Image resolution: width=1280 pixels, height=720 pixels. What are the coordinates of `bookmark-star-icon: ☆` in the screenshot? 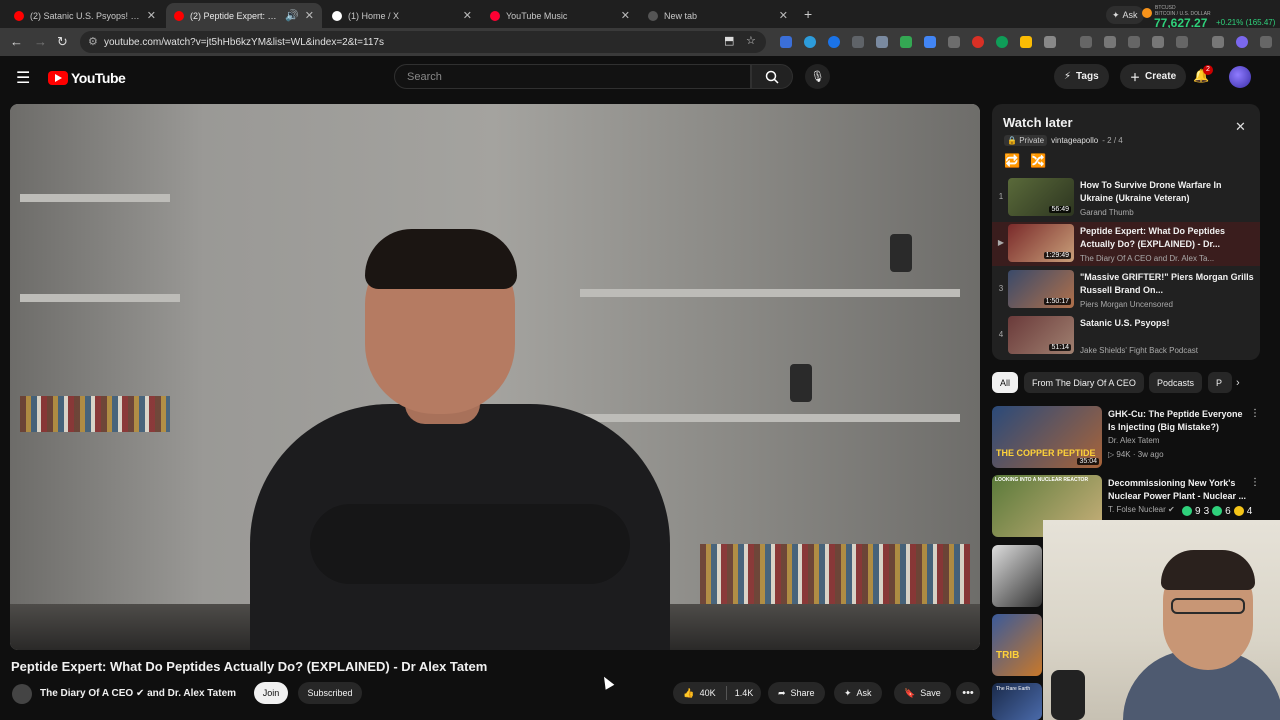 It's located at (751, 40).